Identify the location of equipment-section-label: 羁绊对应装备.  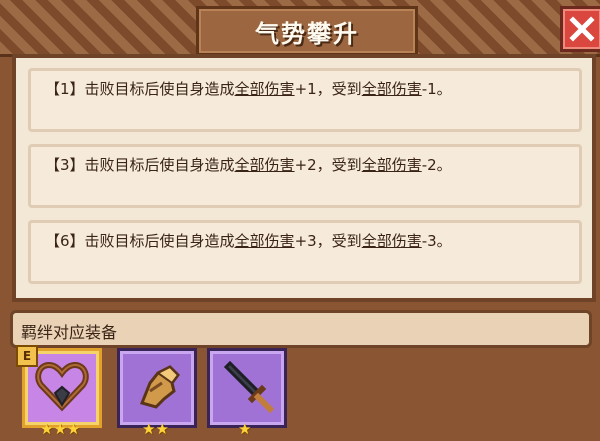
(69, 332).